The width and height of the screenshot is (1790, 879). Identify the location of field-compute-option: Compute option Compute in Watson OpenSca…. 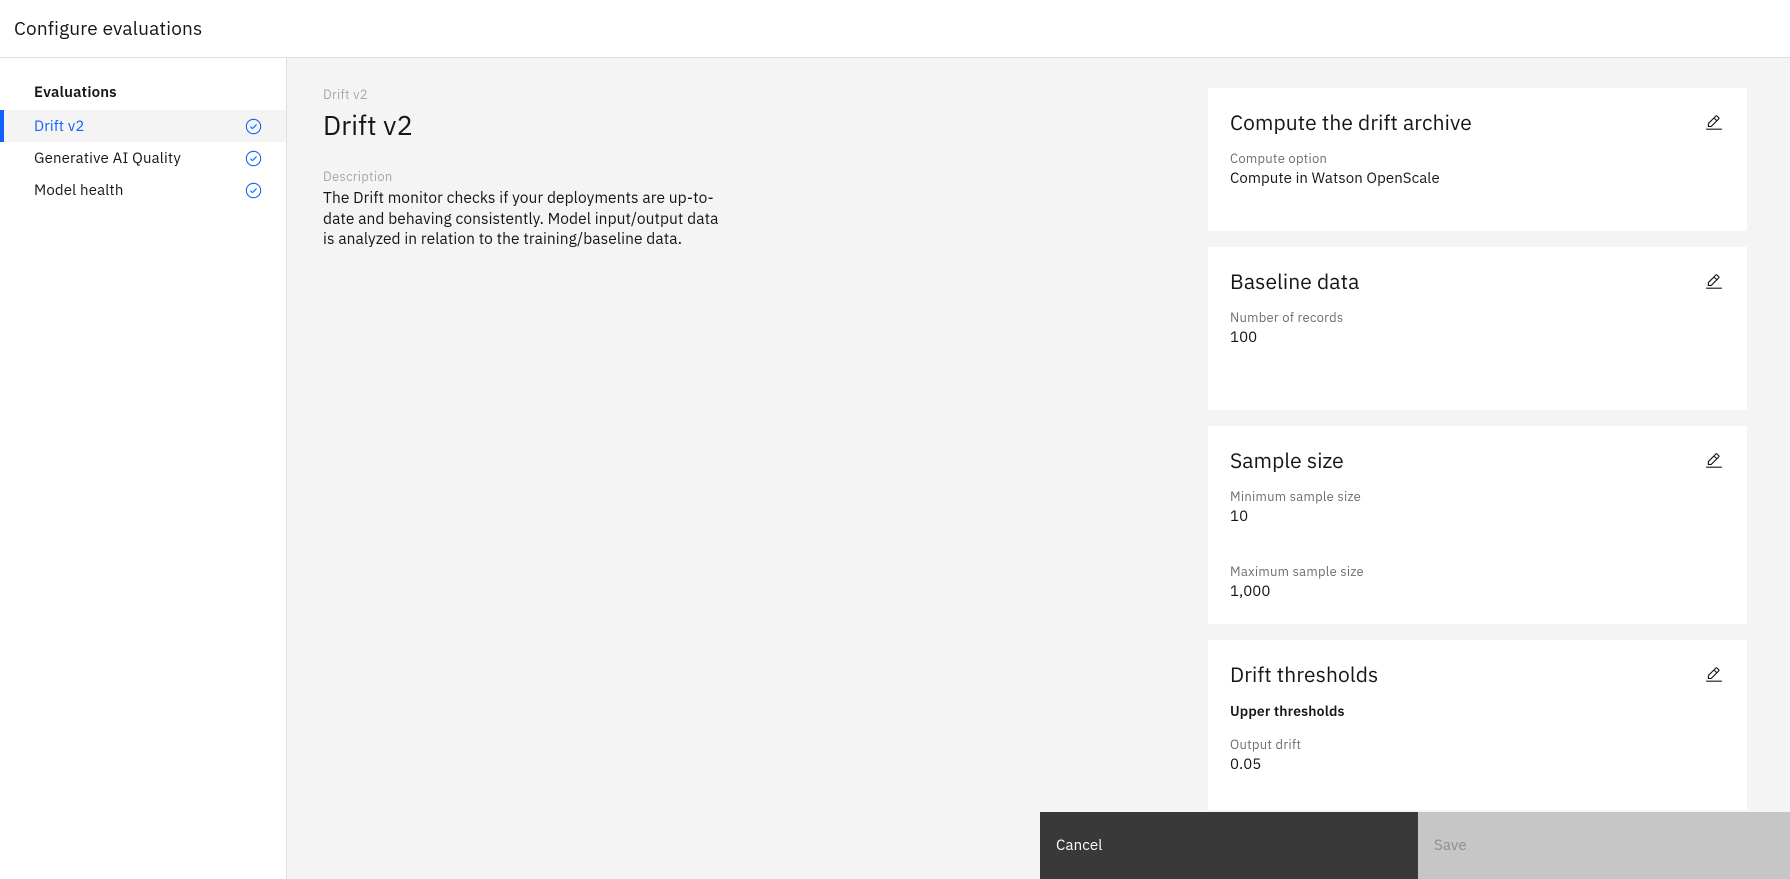
(1477, 169).